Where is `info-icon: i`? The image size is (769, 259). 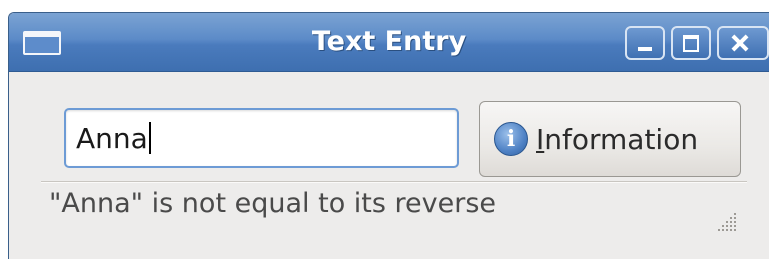 info-icon: i is located at coordinates (511, 139).